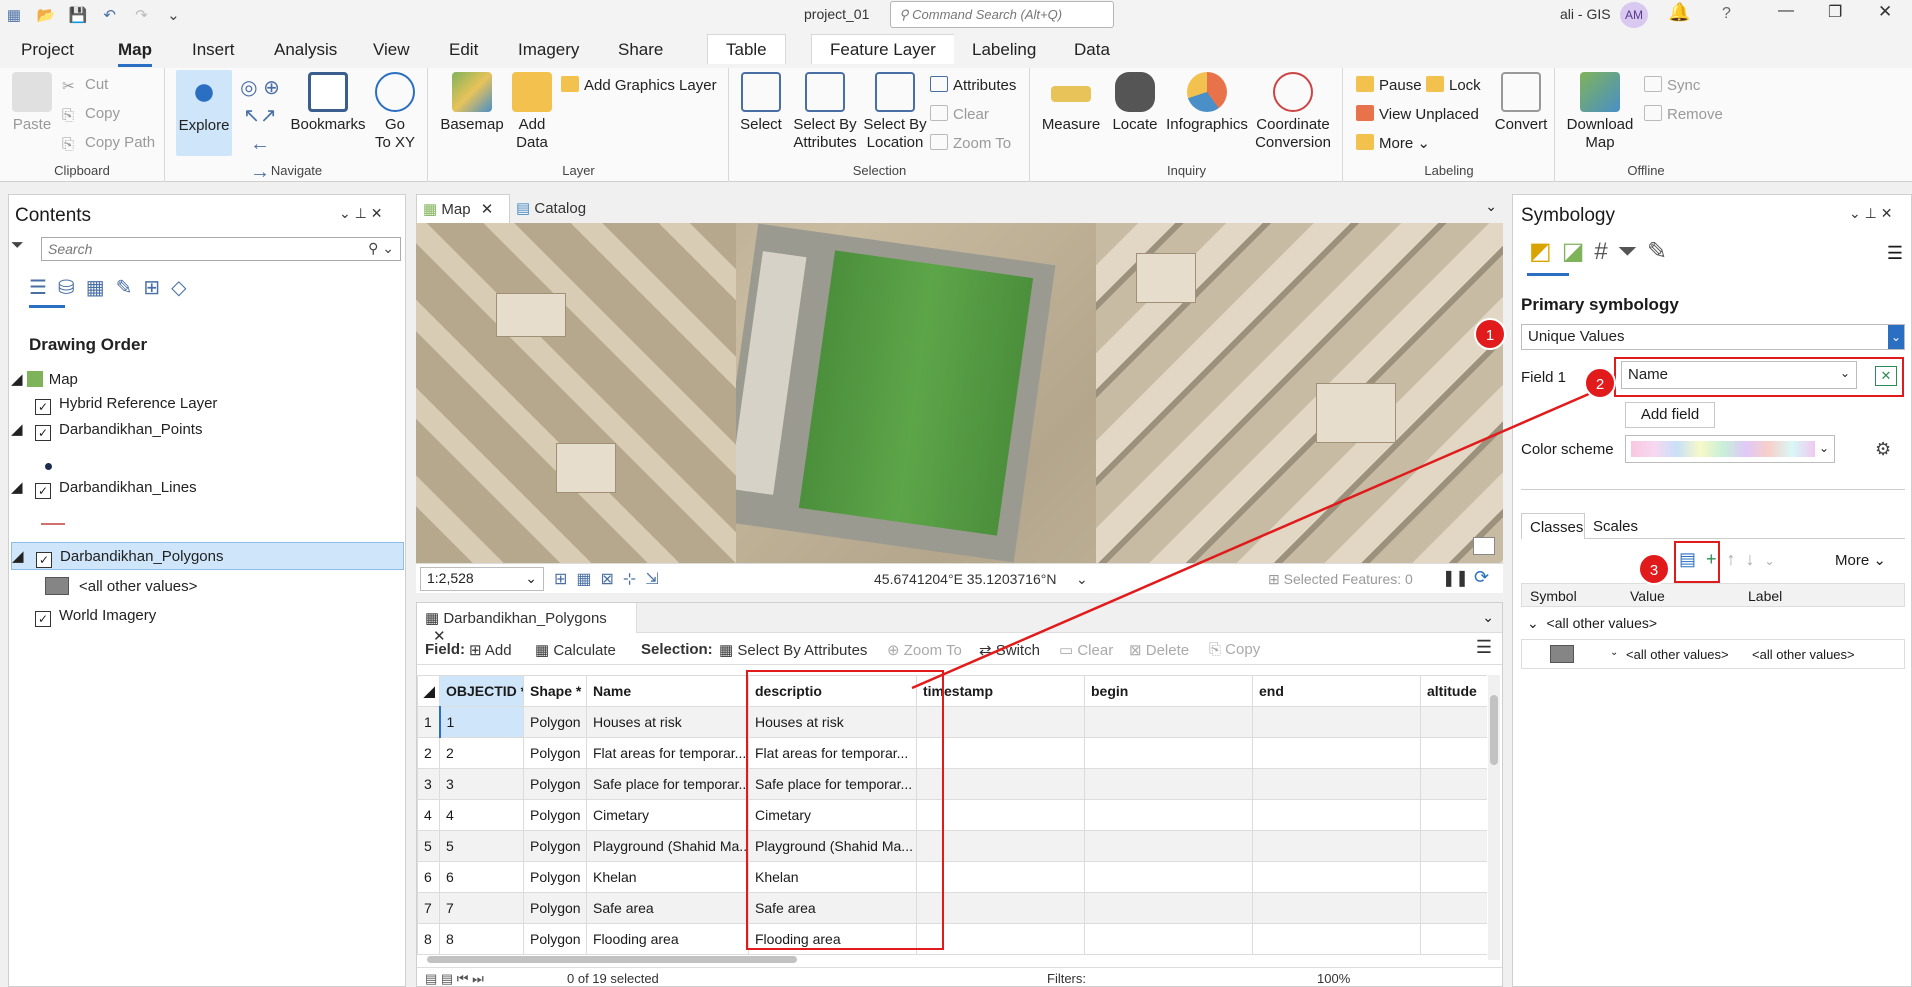 The image size is (1912, 987). I want to click on annotation-badge-3: 3, so click(1654, 569).